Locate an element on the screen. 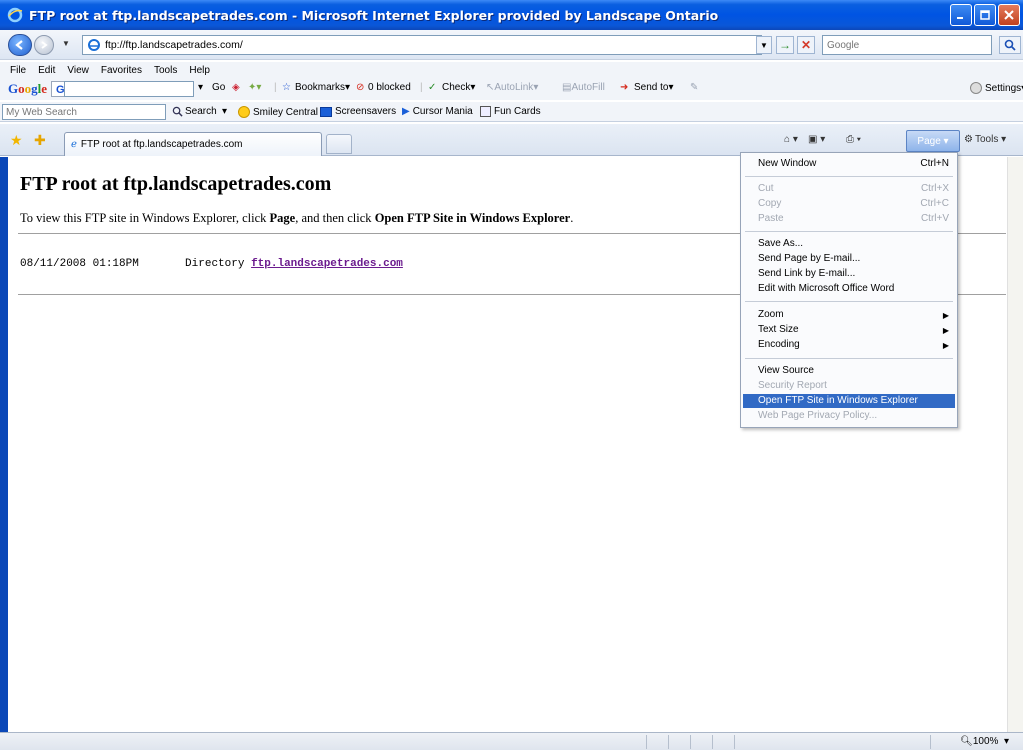  home-icon: ⌂ ▾ is located at coordinates (791, 139).